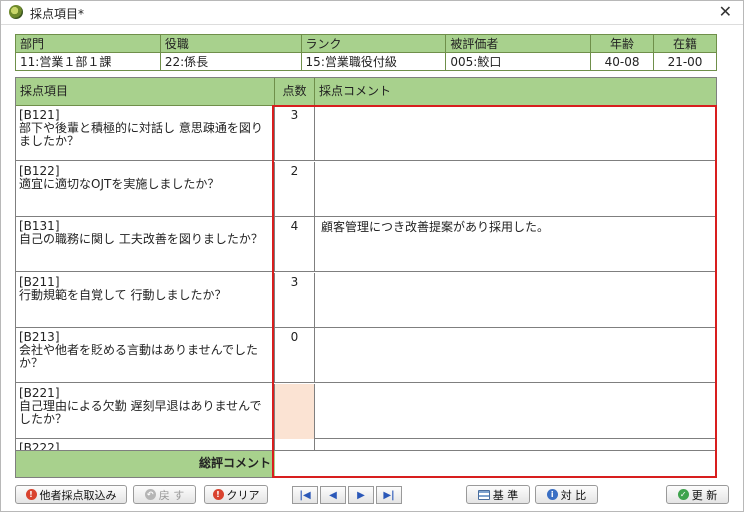  I want to click on header-tenure: 在籍, so click(685, 43).